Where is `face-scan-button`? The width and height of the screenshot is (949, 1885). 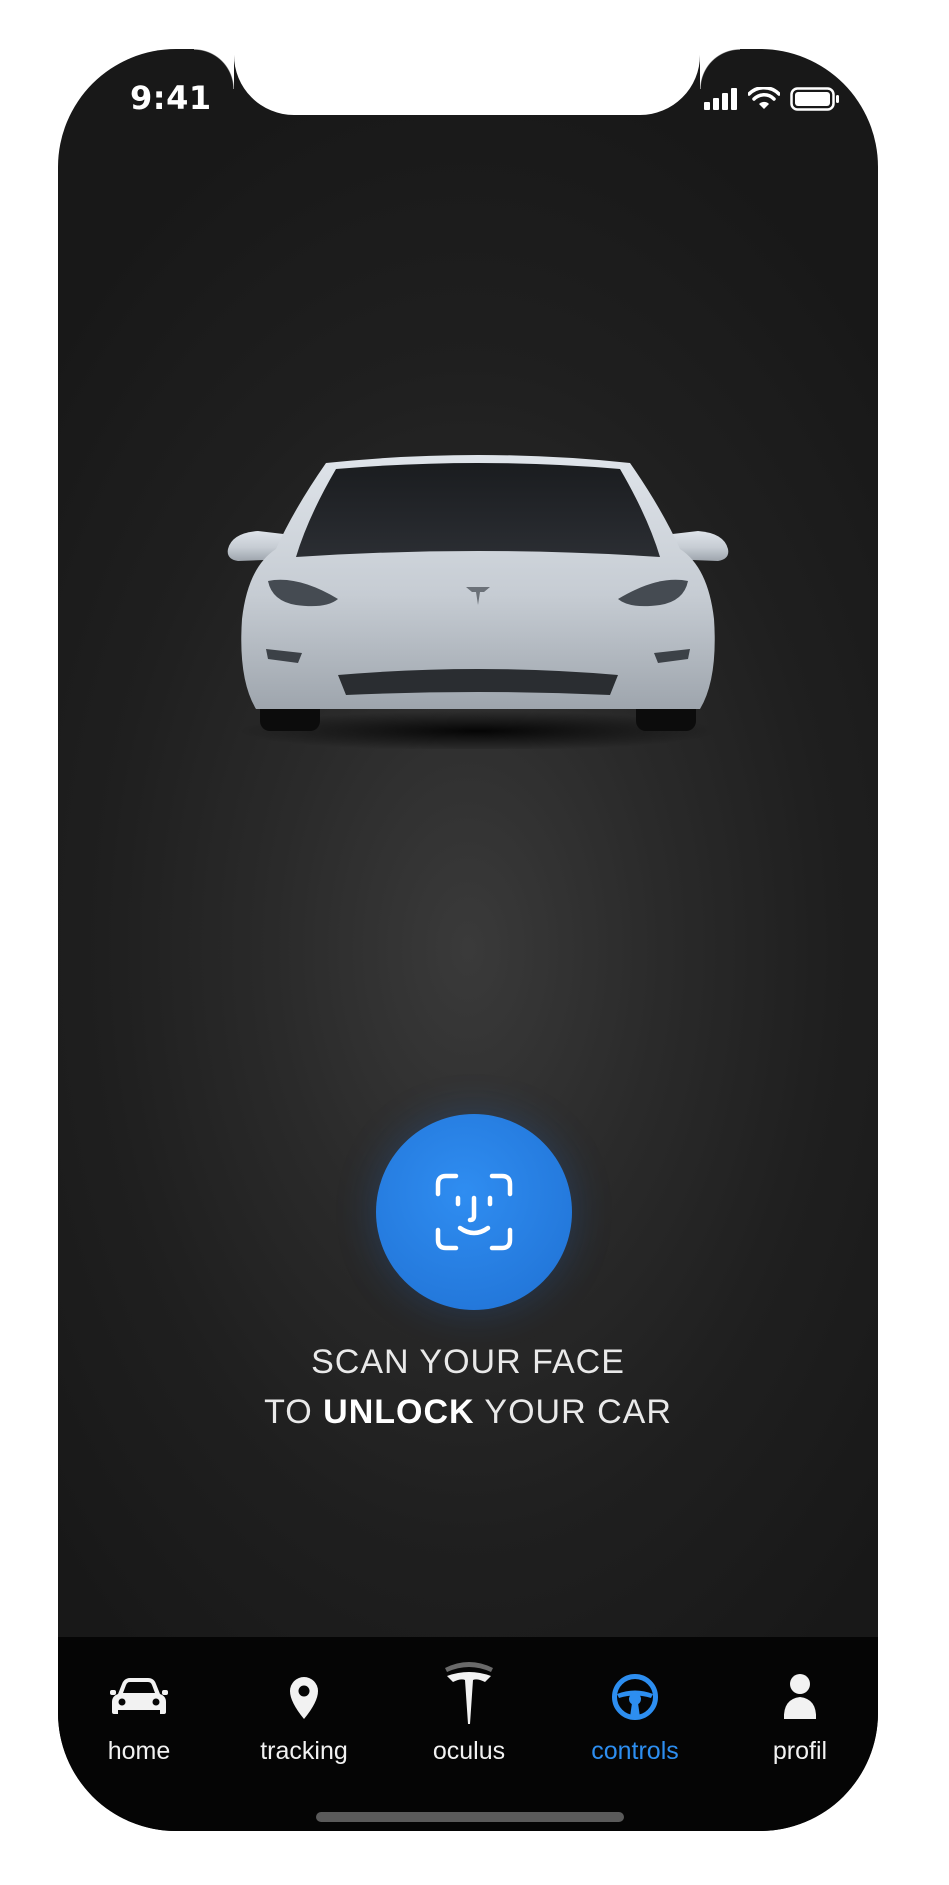 face-scan-button is located at coordinates (474, 1212).